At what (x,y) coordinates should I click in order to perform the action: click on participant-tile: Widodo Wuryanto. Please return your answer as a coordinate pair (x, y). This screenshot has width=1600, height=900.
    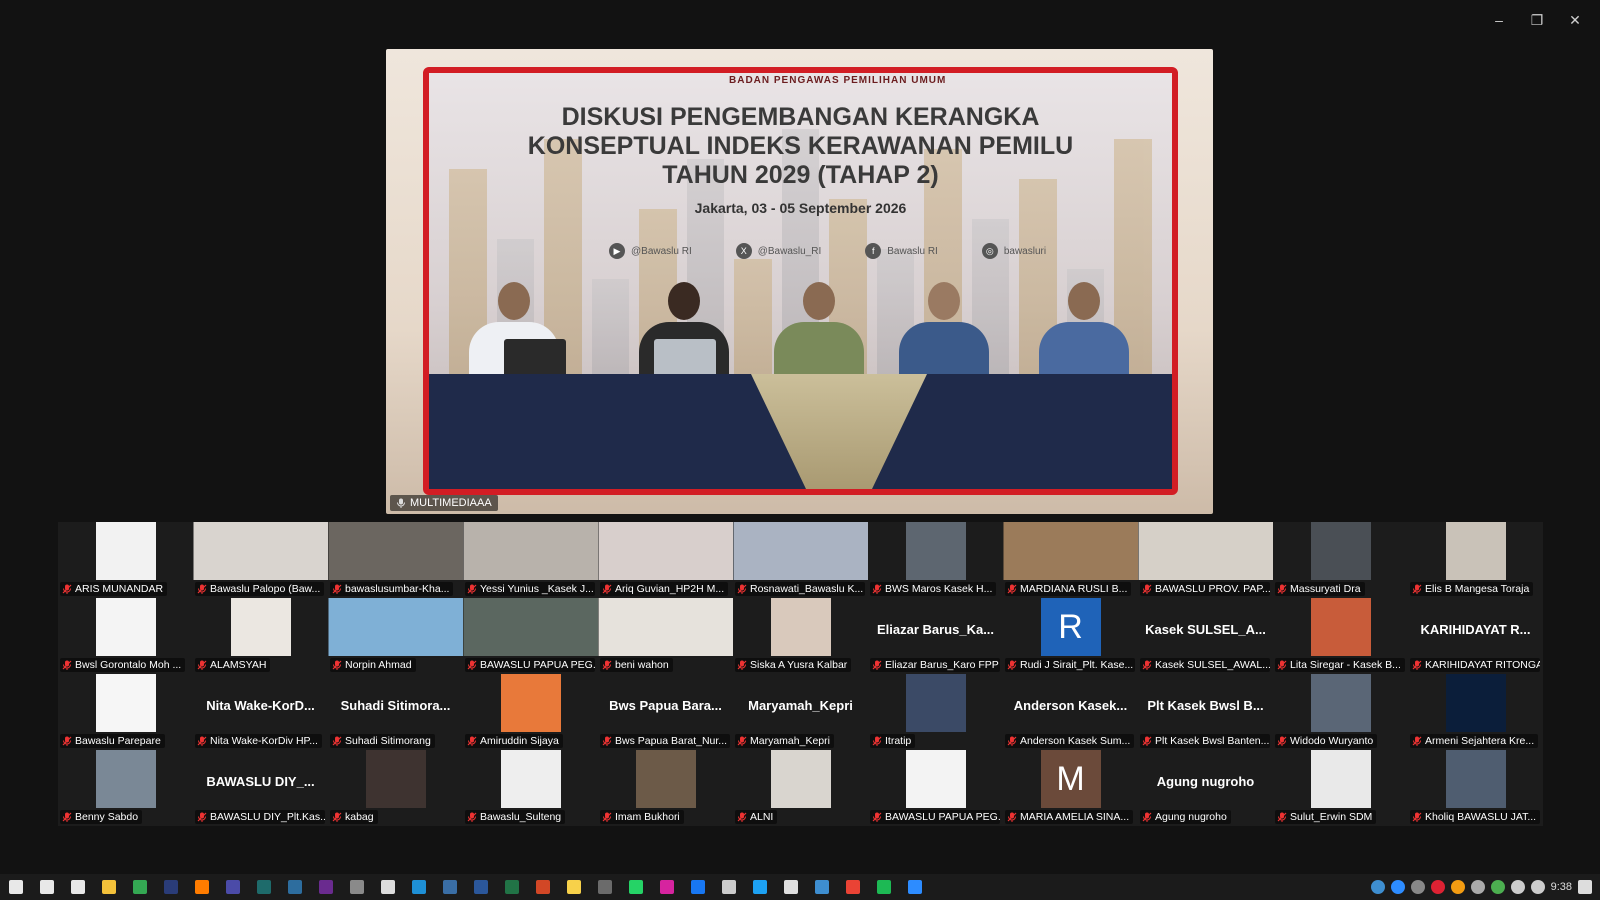
    Looking at the image, I should click on (1340, 712).